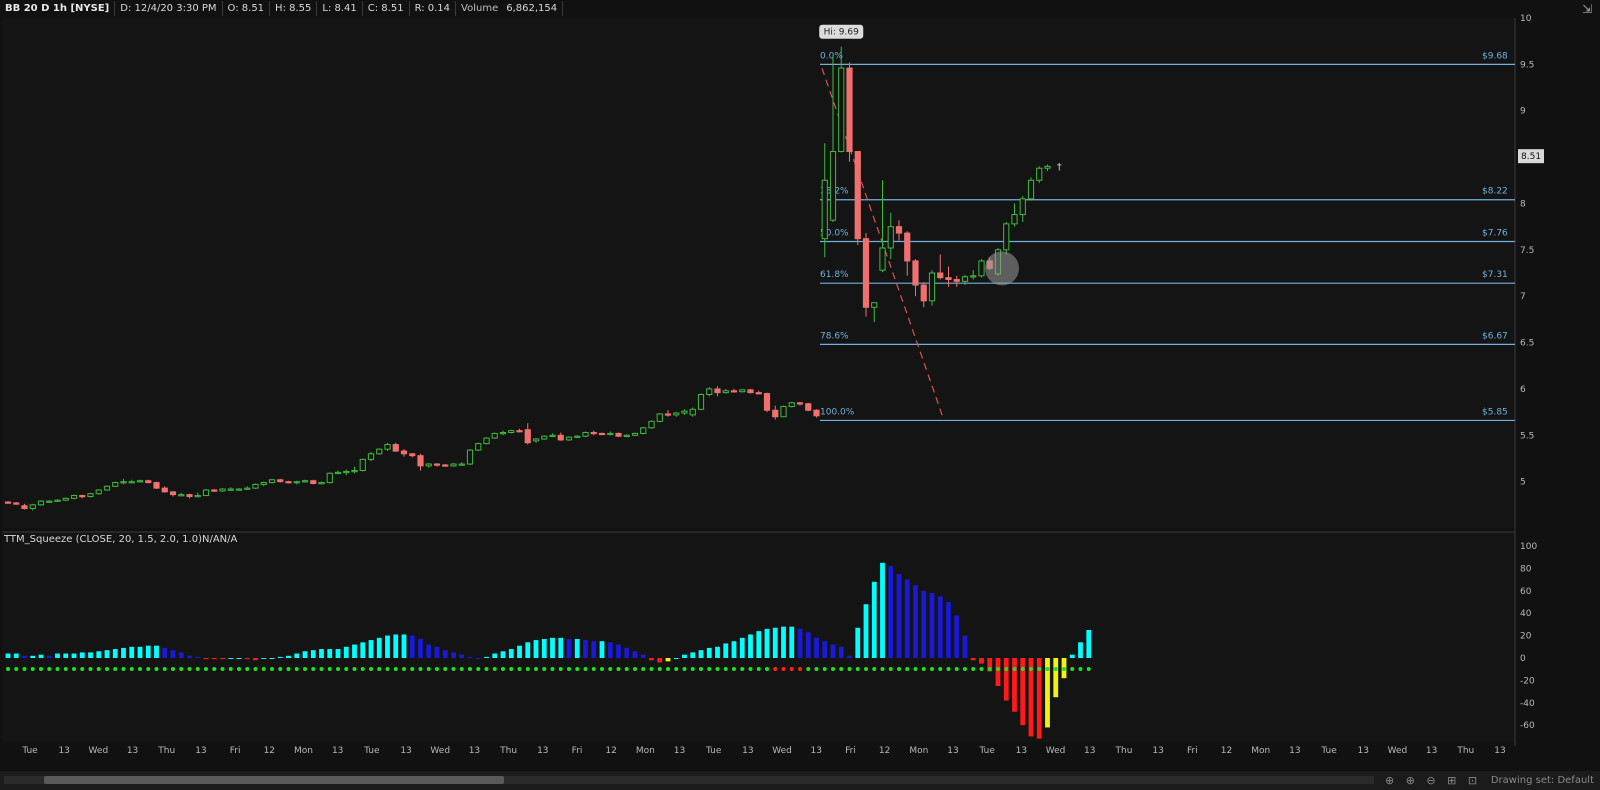  Describe the element at coordinates (1495, 336) in the screenshot. I see `fib-price-label: $6.67` at that location.